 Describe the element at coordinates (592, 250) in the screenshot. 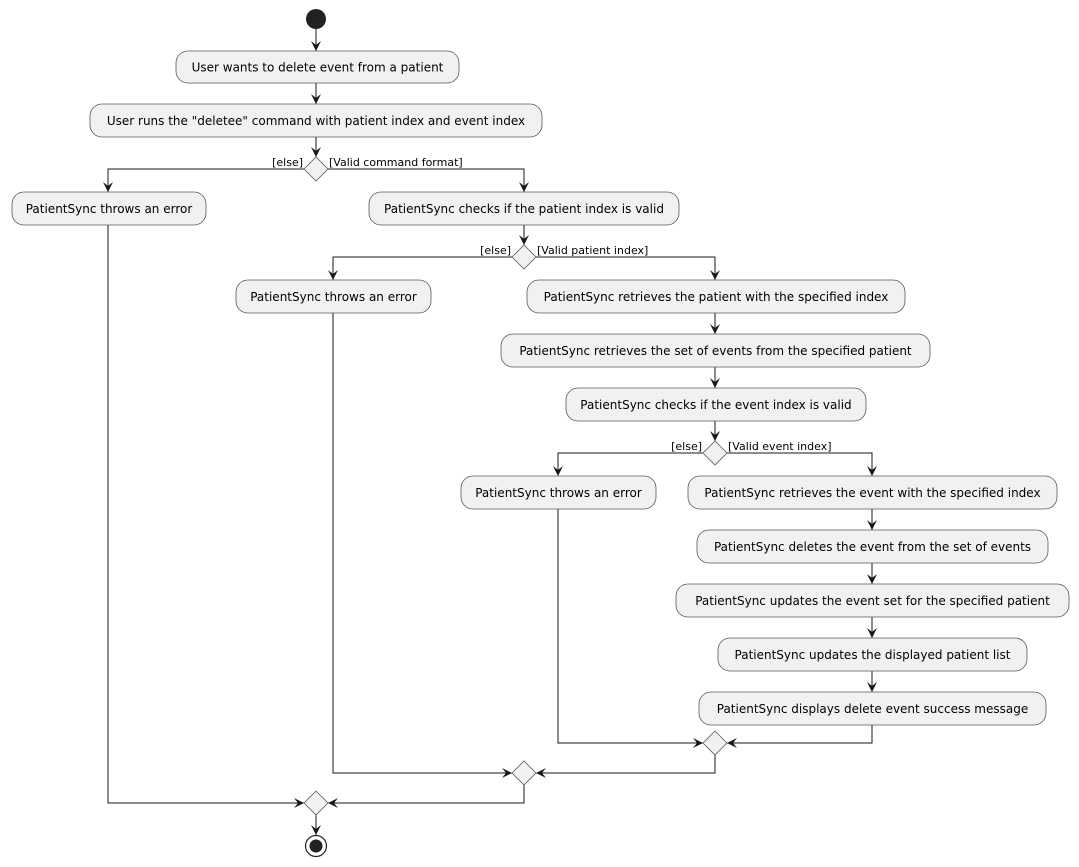

I see `guard-valid-patient: [Valid patient index]` at that location.